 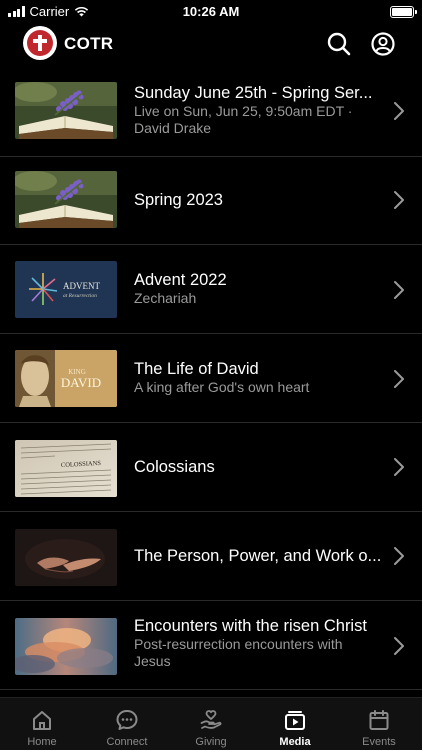 What do you see at coordinates (379, 742) in the screenshot?
I see `tab-label: Events` at bounding box center [379, 742].